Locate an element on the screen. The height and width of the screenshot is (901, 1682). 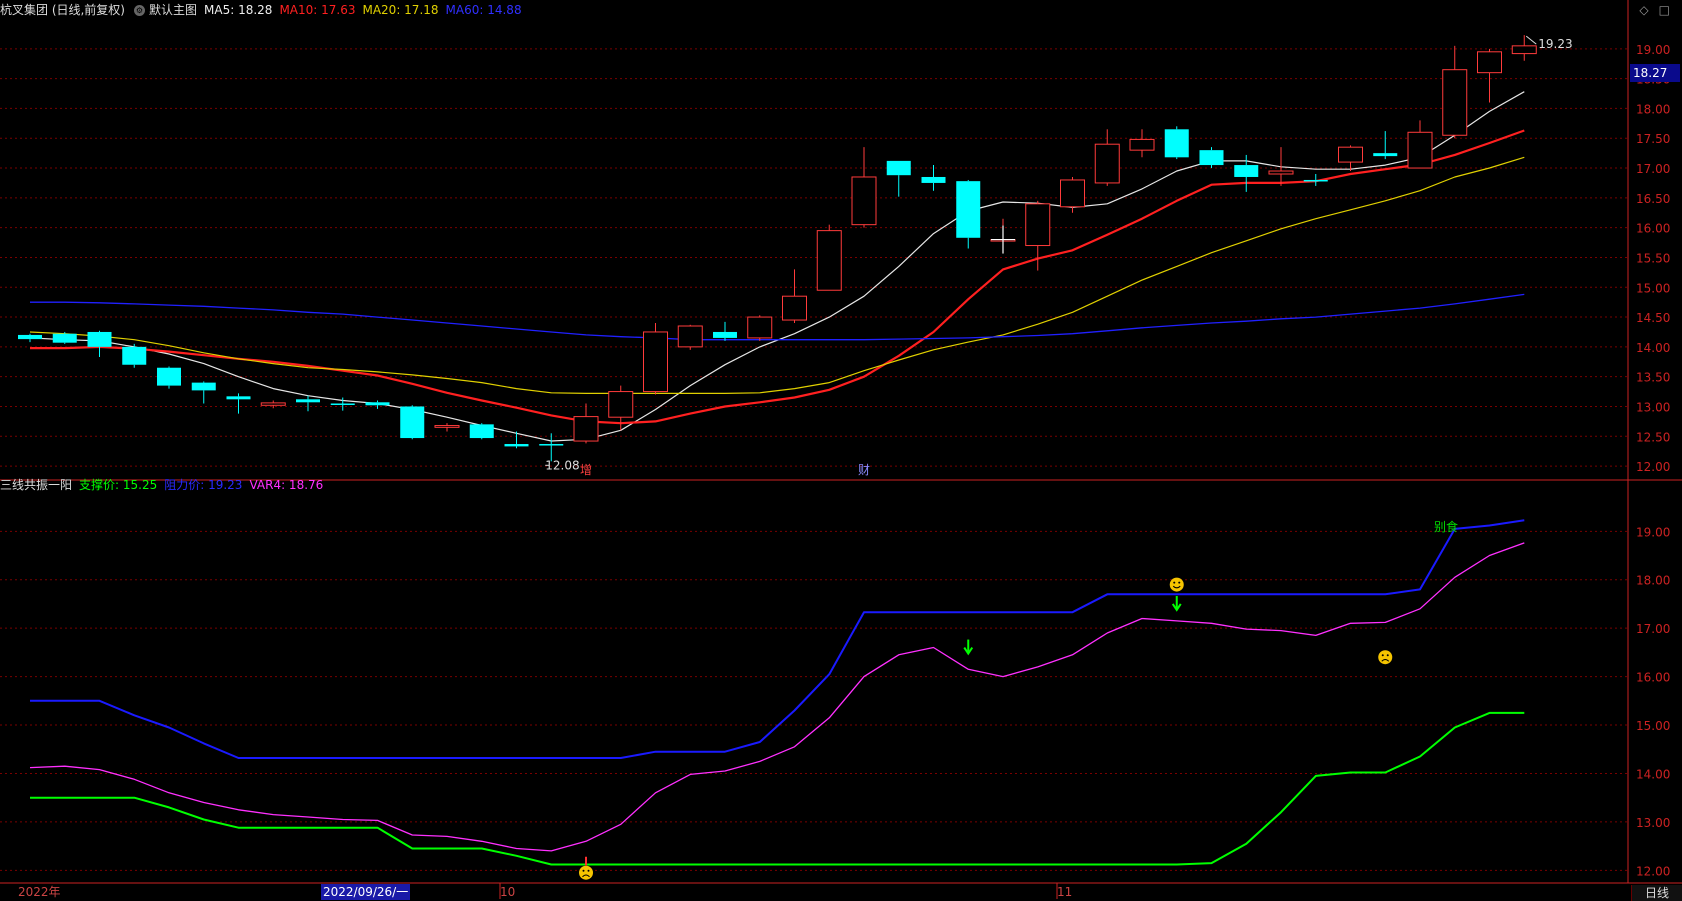
template-name: 默认主图 is located at coordinates (173, 10).